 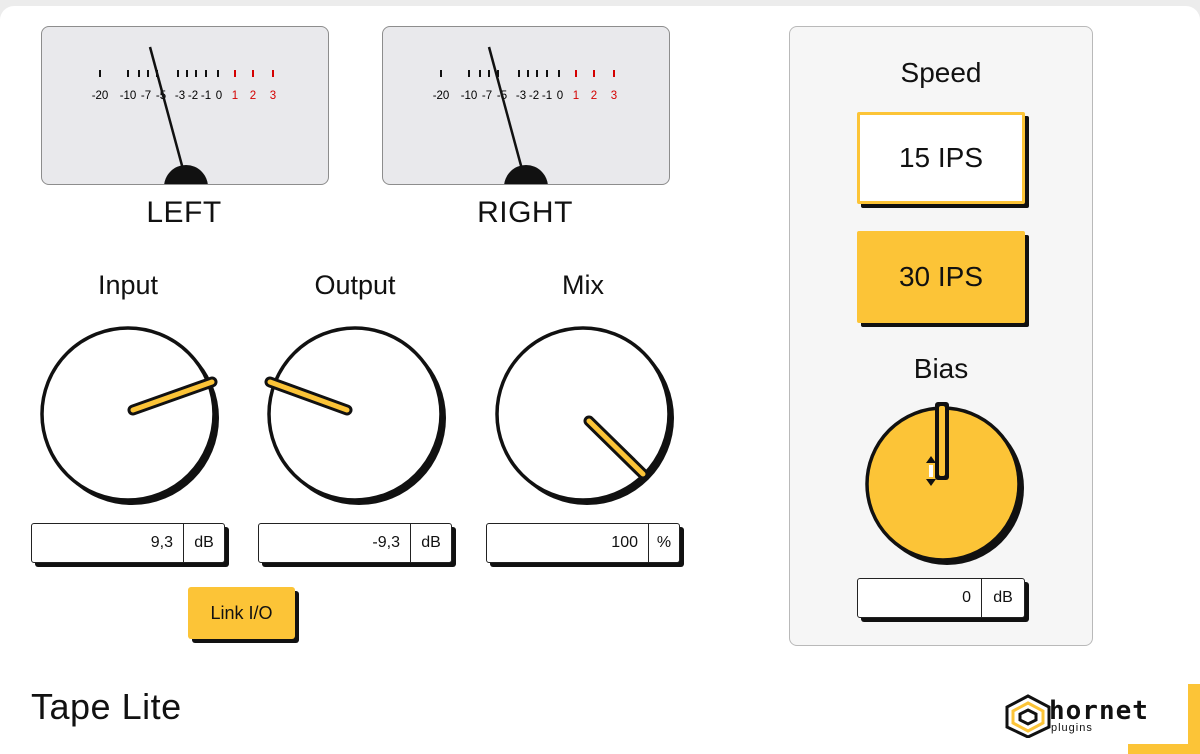 What do you see at coordinates (941, 158) in the screenshot?
I see `speed-15-ips-button: 15 IPS` at bounding box center [941, 158].